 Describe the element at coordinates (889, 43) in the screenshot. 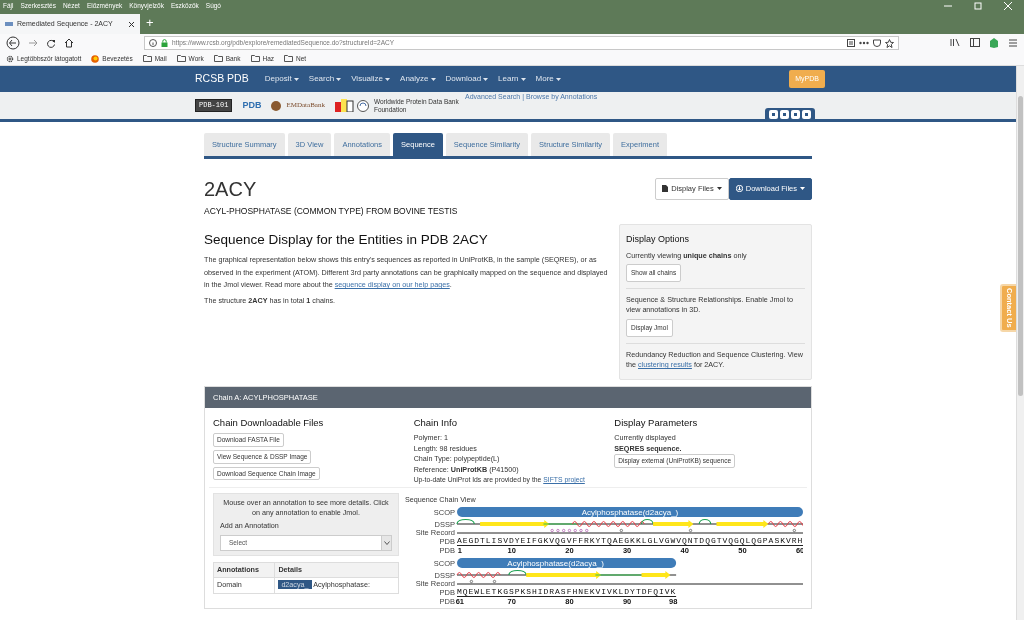

I see `star-icon` at that location.